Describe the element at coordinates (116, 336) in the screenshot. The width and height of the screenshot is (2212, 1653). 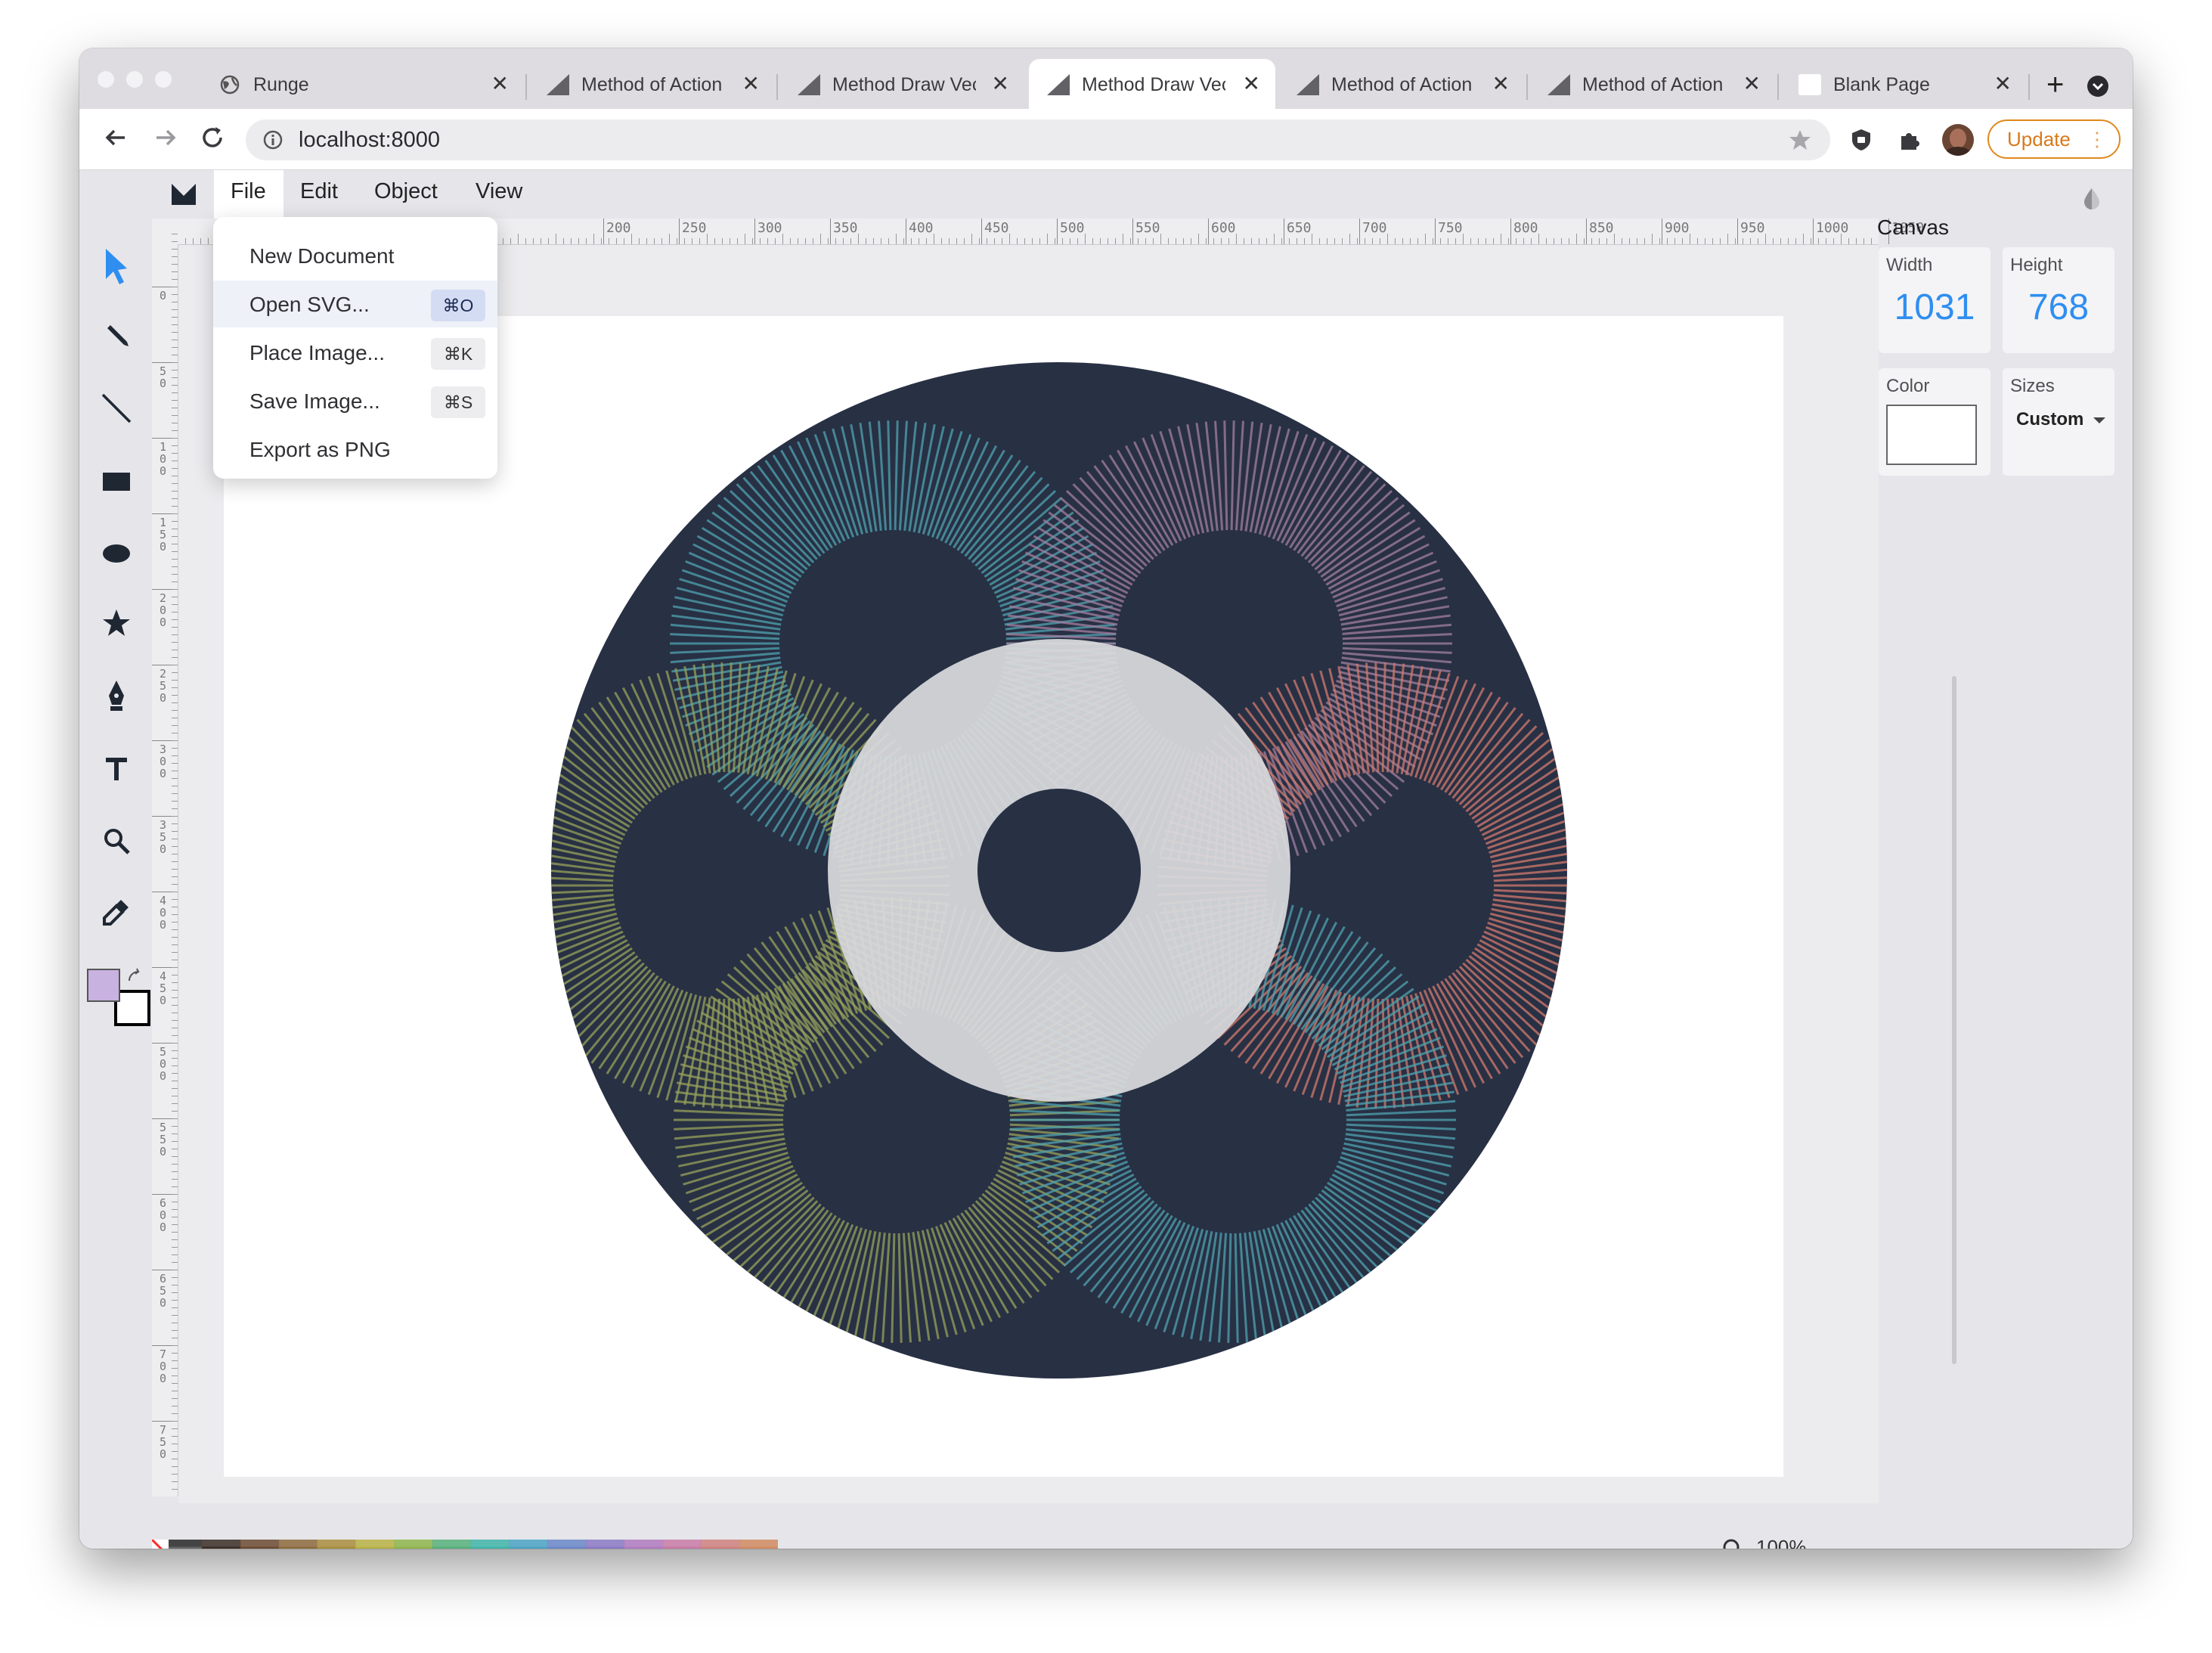
I see `pencil-tool-button` at that location.